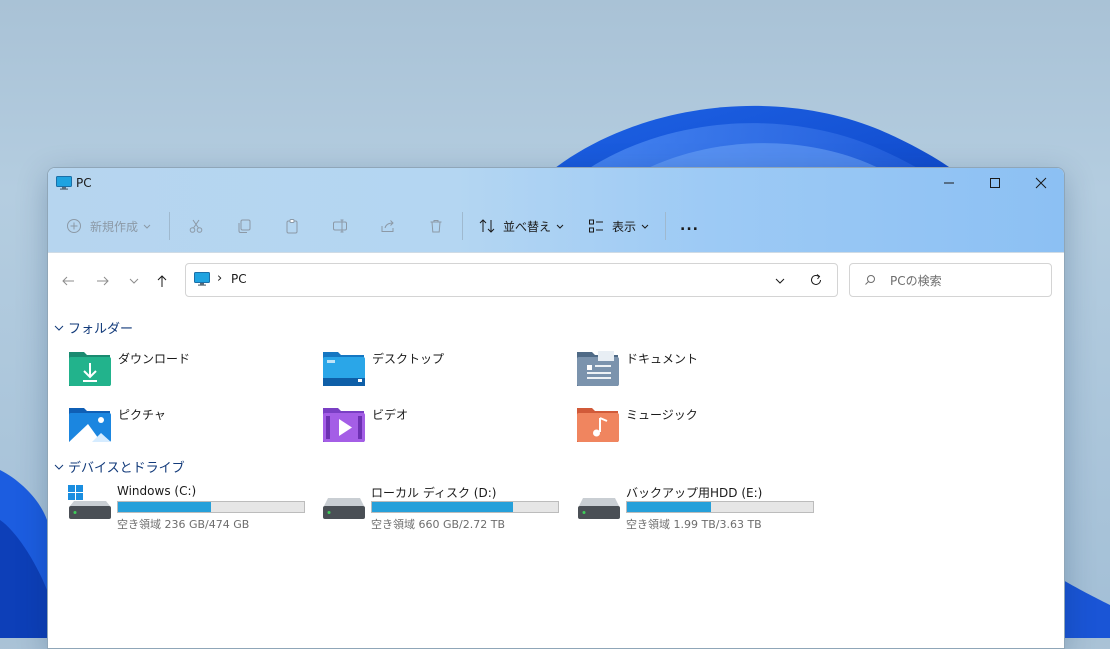  Describe the element at coordinates (511, 280) in the screenshot. I see `address-bar: › PC` at that location.